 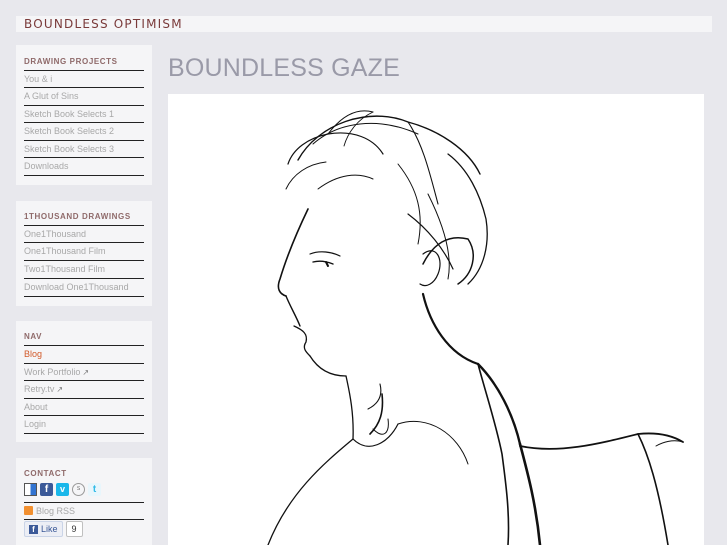 What do you see at coordinates (84, 510) in the screenshot?
I see `rss-link: Blog RSS` at bounding box center [84, 510].